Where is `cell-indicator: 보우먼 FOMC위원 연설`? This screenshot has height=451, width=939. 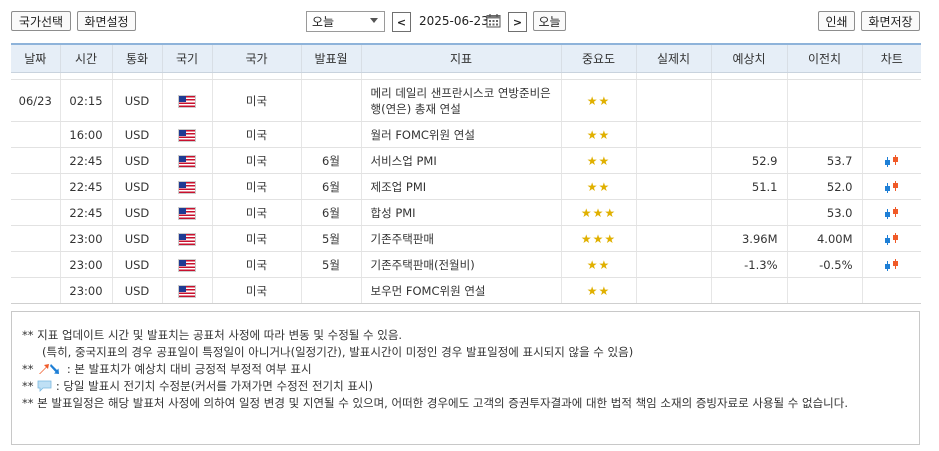
cell-indicator: 보우먼 FOMC위원 연설 is located at coordinates (460, 290).